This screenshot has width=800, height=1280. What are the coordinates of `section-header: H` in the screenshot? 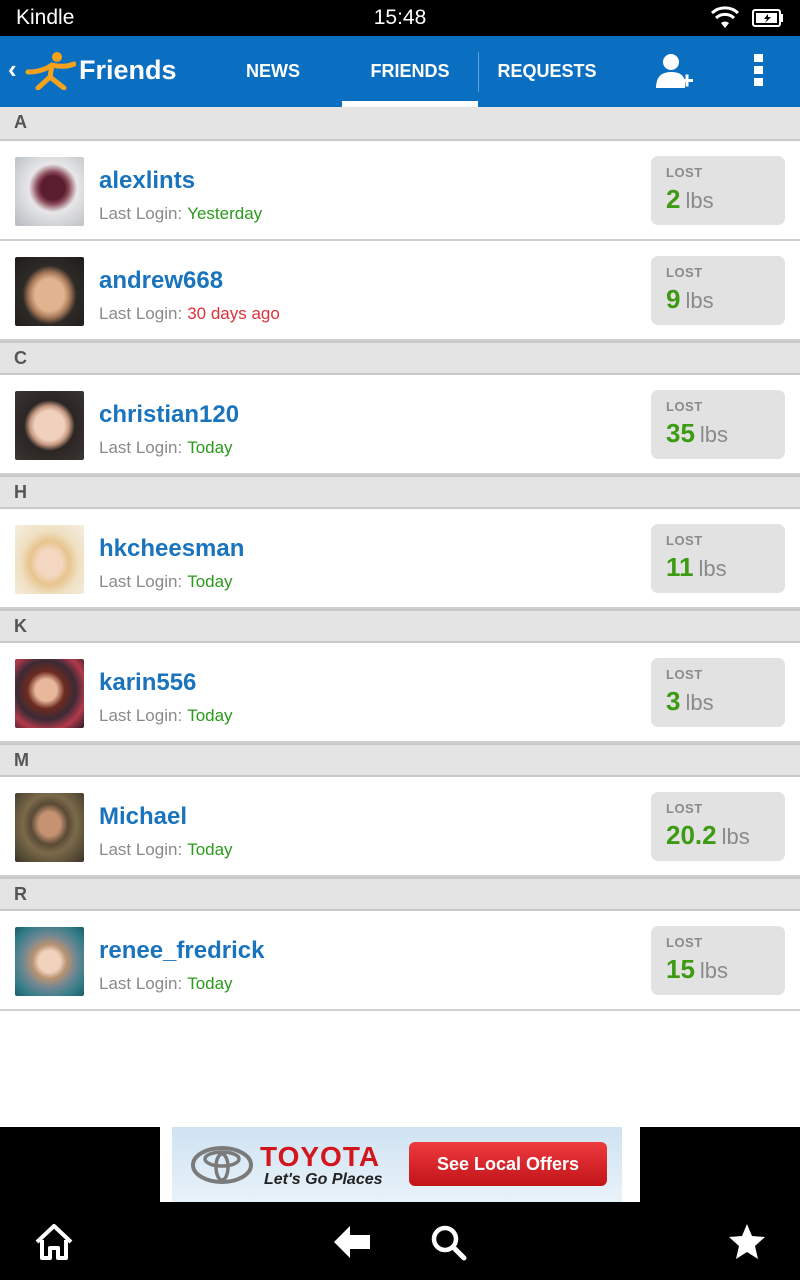 It's located at (400, 492).